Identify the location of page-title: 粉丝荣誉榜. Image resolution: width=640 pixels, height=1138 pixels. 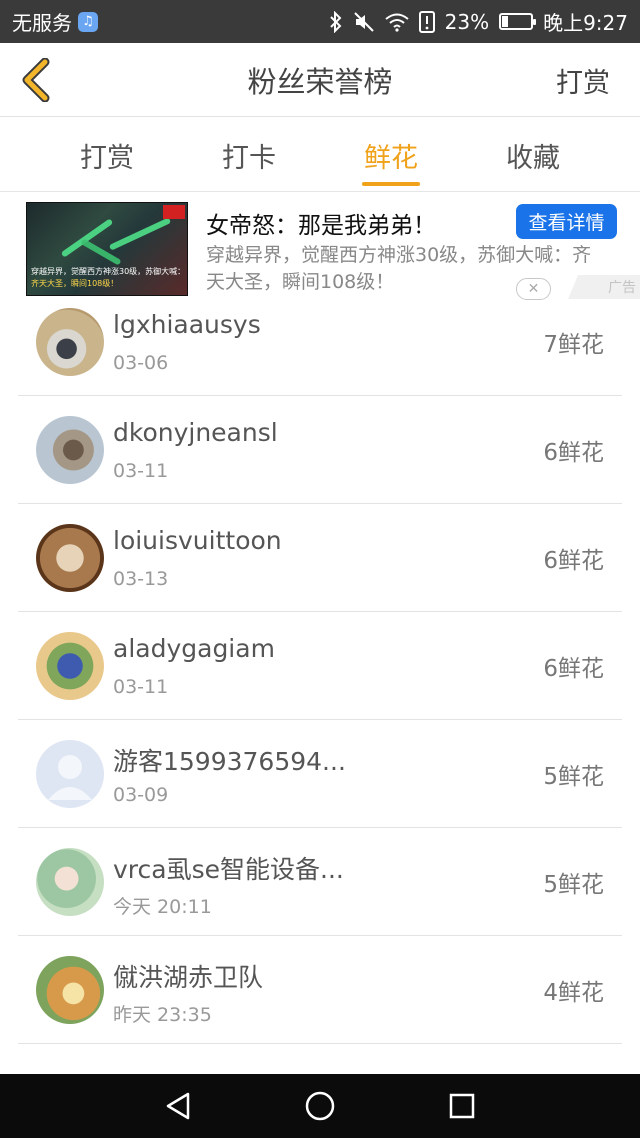
(320, 82).